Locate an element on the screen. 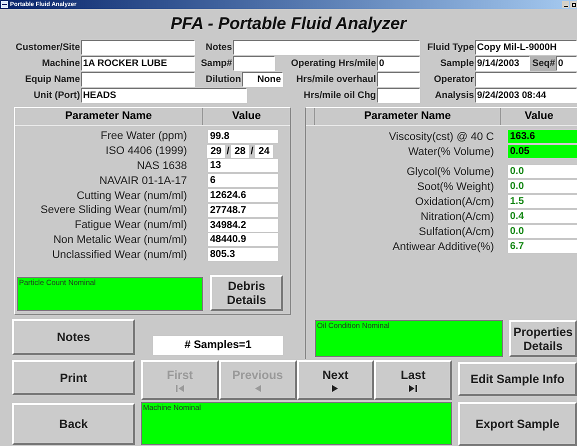 This screenshot has width=577, height=446. parameter-name: Severe Sliding Wear (num/ml) is located at coordinates (113, 210).